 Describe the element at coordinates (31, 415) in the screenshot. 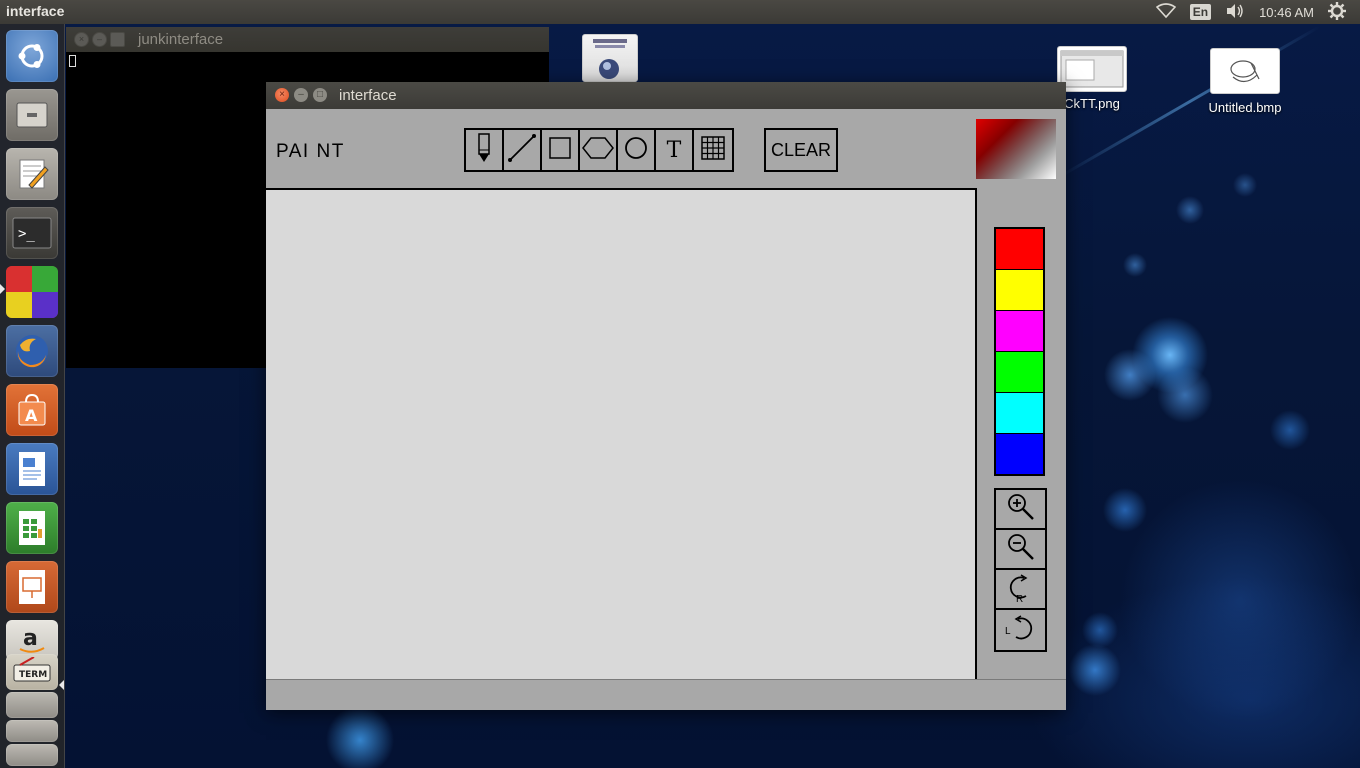

I see `svg-text: A` at that location.